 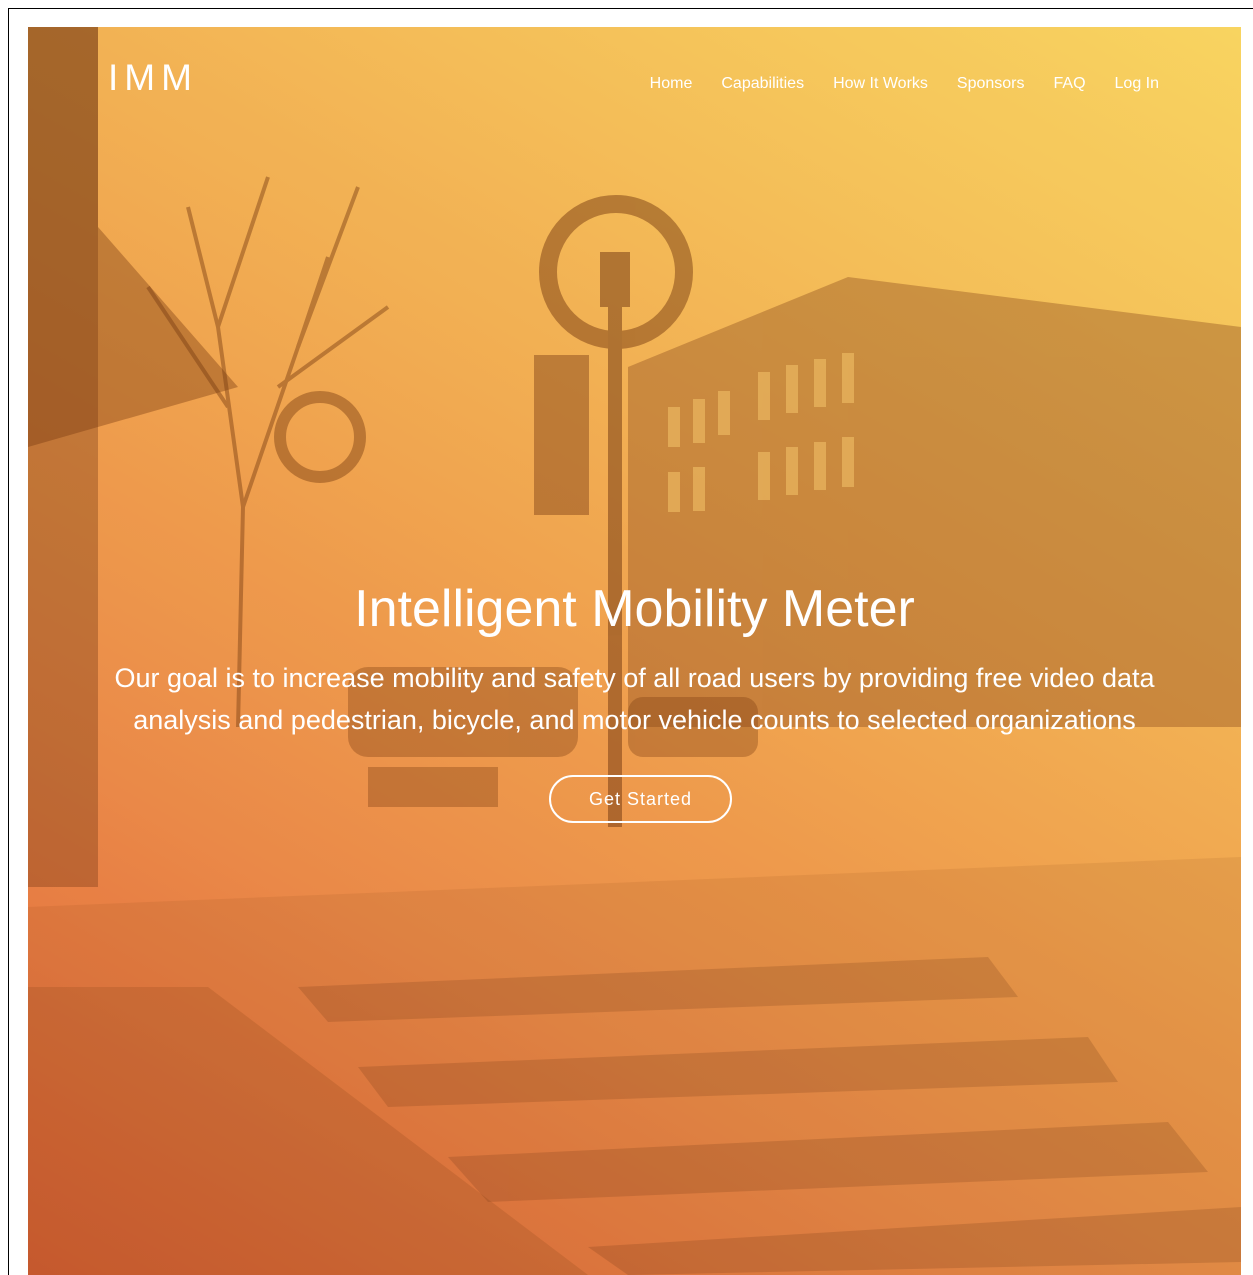 I want to click on hero-title: Intelligent Mobility Meter, so click(x=634, y=609).